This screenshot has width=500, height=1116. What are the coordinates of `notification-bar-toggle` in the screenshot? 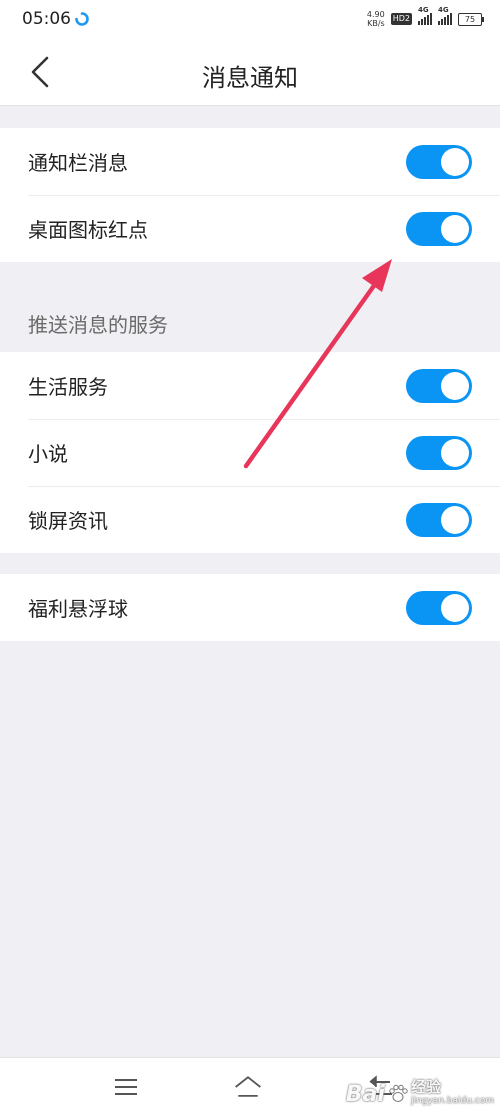 It's located at (439, 161).